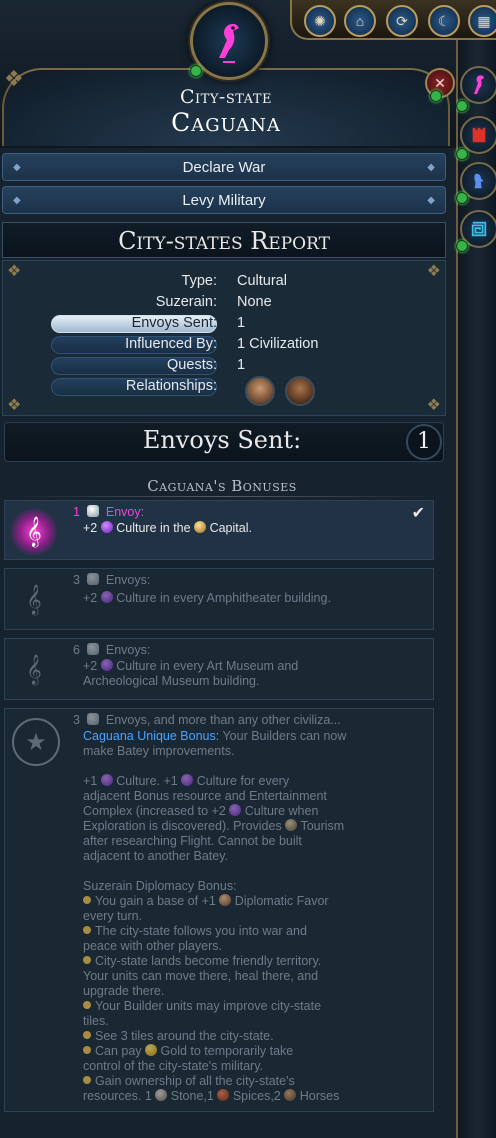  I want to click on bonus-text: +2 Culture in the Capital., so click(167, 528).